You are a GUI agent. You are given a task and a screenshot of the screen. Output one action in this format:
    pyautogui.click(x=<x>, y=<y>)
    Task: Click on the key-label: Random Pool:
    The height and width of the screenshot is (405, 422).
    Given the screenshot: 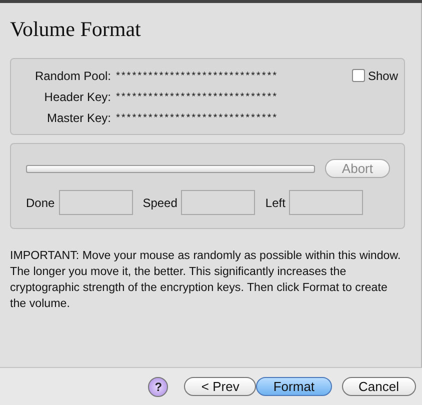 What is the action you would take?
    pyautogui.click(x=73, y=75)
    